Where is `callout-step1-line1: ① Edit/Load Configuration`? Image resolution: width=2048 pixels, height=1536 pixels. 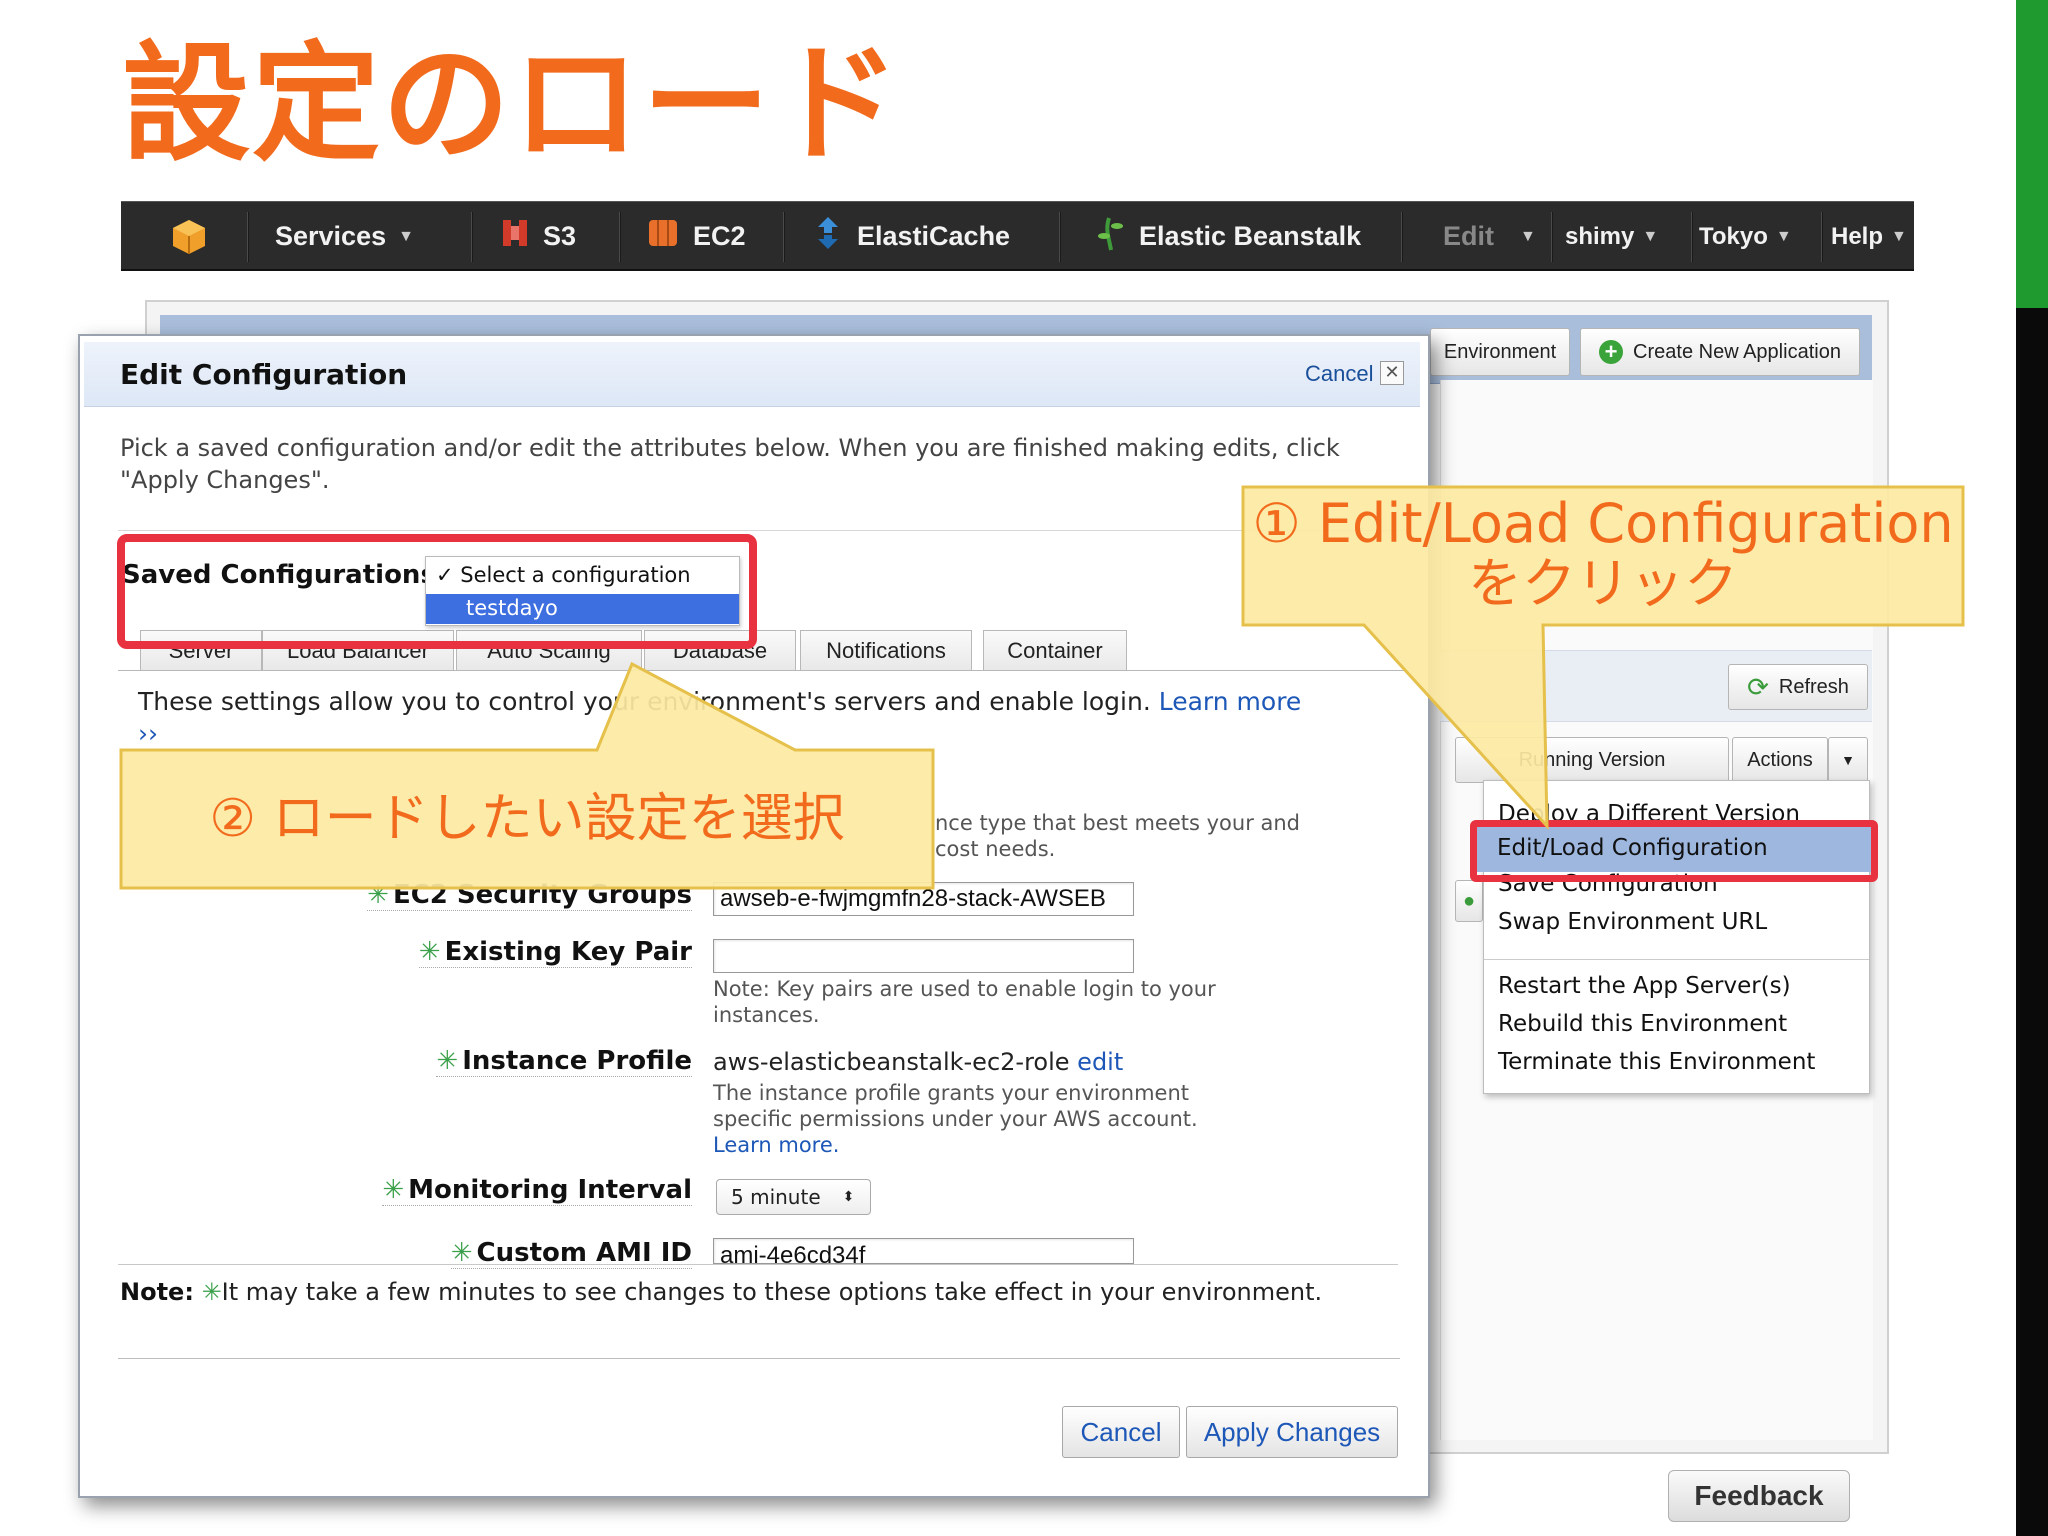 callout-step1-line1: ① Edit/Load Configuration is located at coordinates (1603, 523).